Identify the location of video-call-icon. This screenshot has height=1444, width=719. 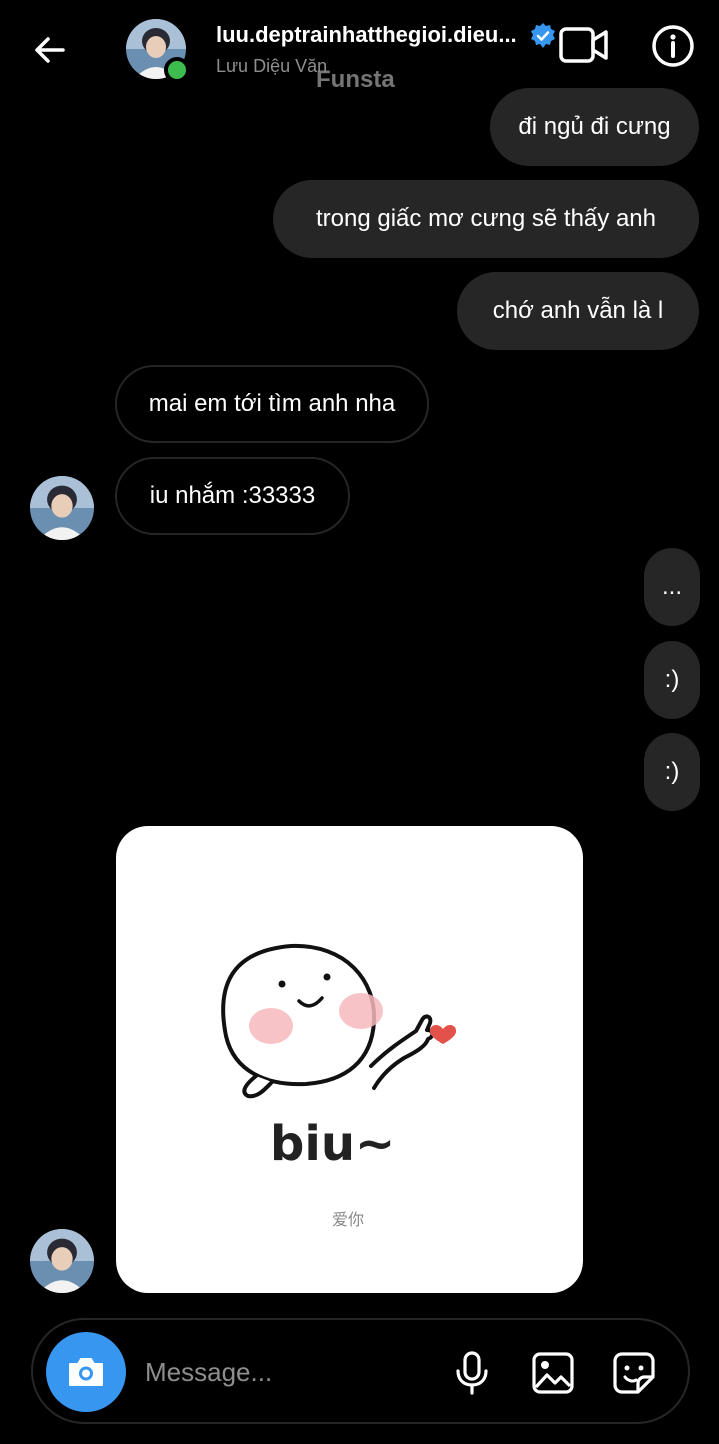
(583, 45).